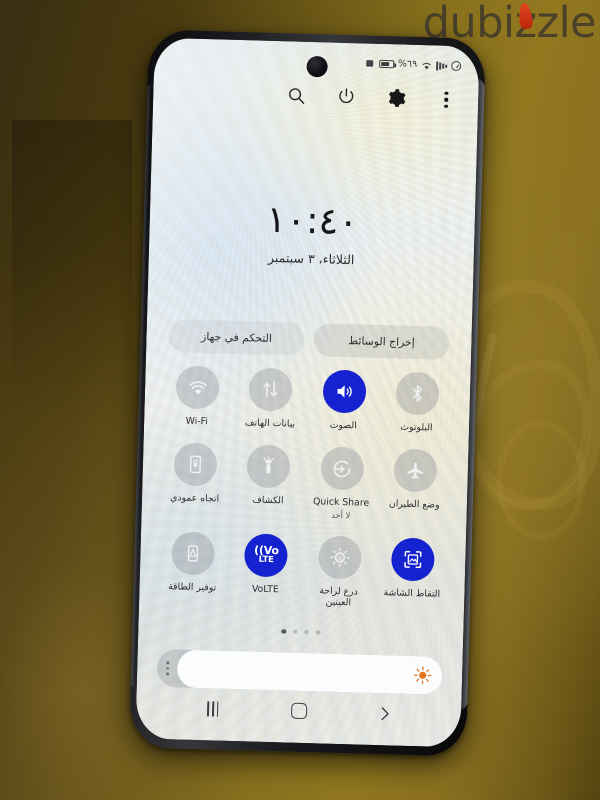 The height and width of the screenshot is (800, 600). Describe the element at coordinates (271, 389) in the screenshot. I see `mobile-data-icon` at that location.